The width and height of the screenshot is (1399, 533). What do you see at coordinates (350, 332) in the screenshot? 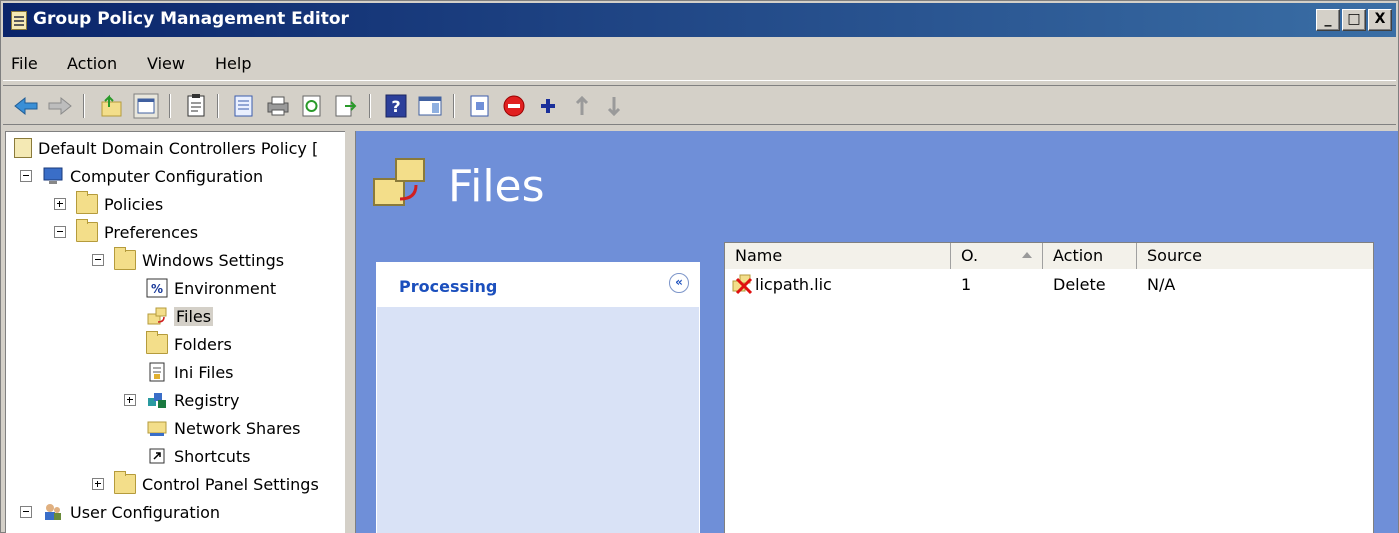
I see `pane-splitter` at bounding box center [350, 332].